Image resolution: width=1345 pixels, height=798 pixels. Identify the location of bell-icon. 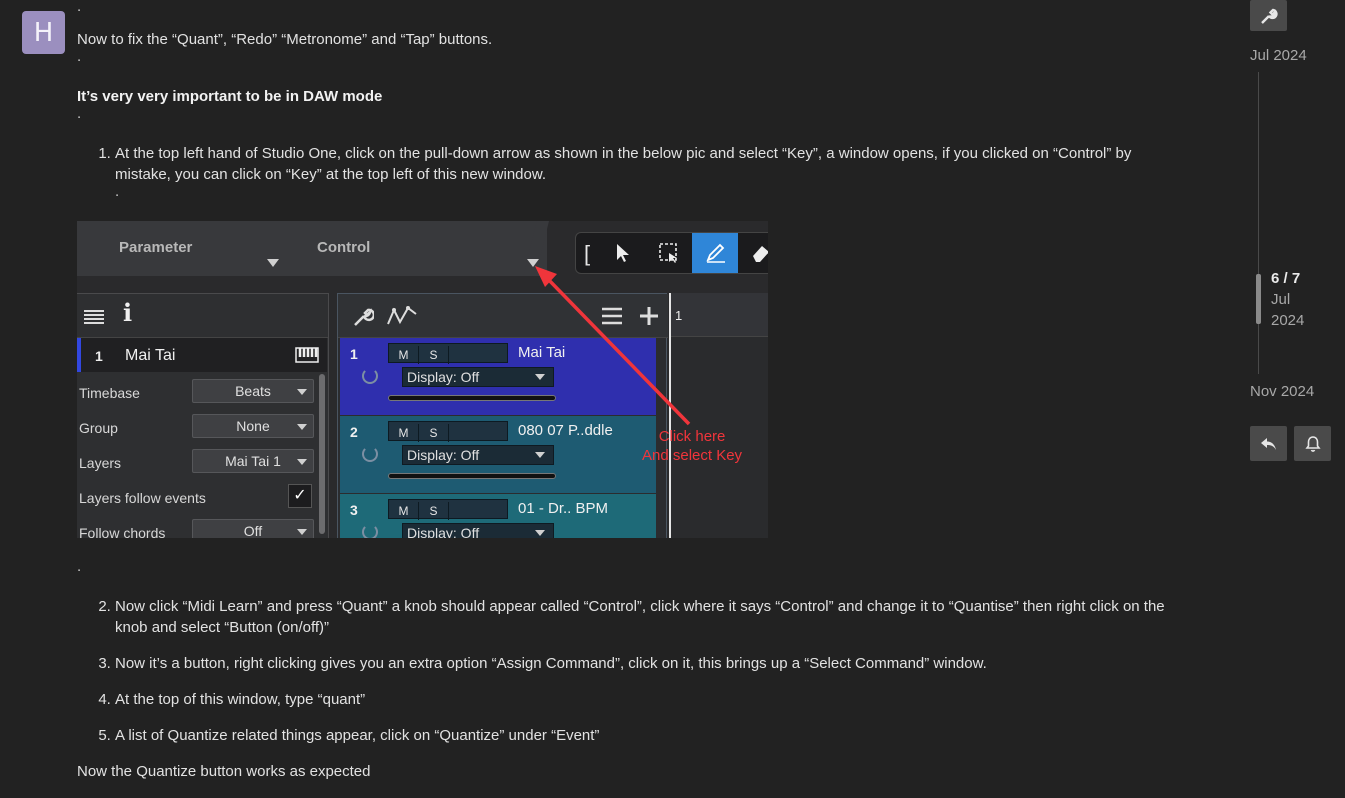
(1312, 443).